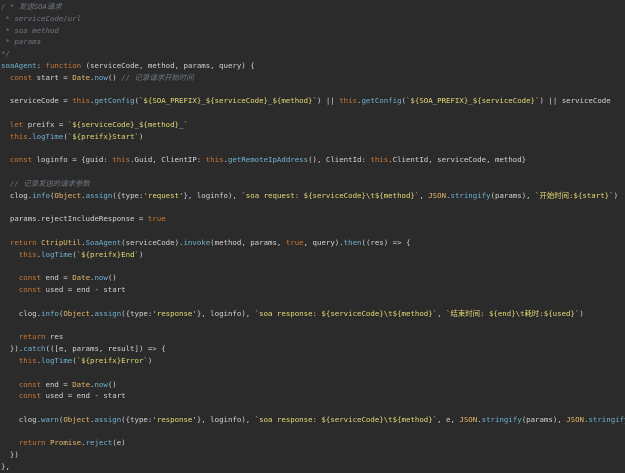  I want to click on code-line: this.logTime(`${preifx}Error`), so click(313, 361).